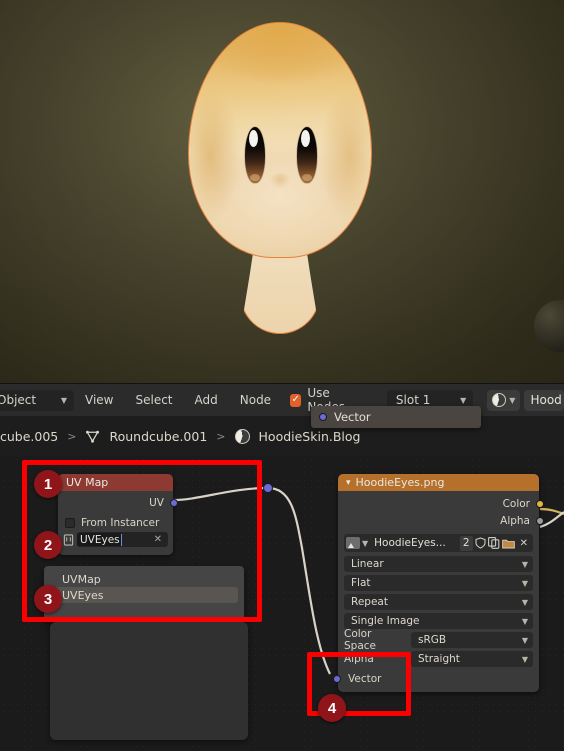 The image size is (564, 751). Describe the element at coordinates (524, 543) in the screenshot. I see `unlink-x-icon: ✕` at that location.